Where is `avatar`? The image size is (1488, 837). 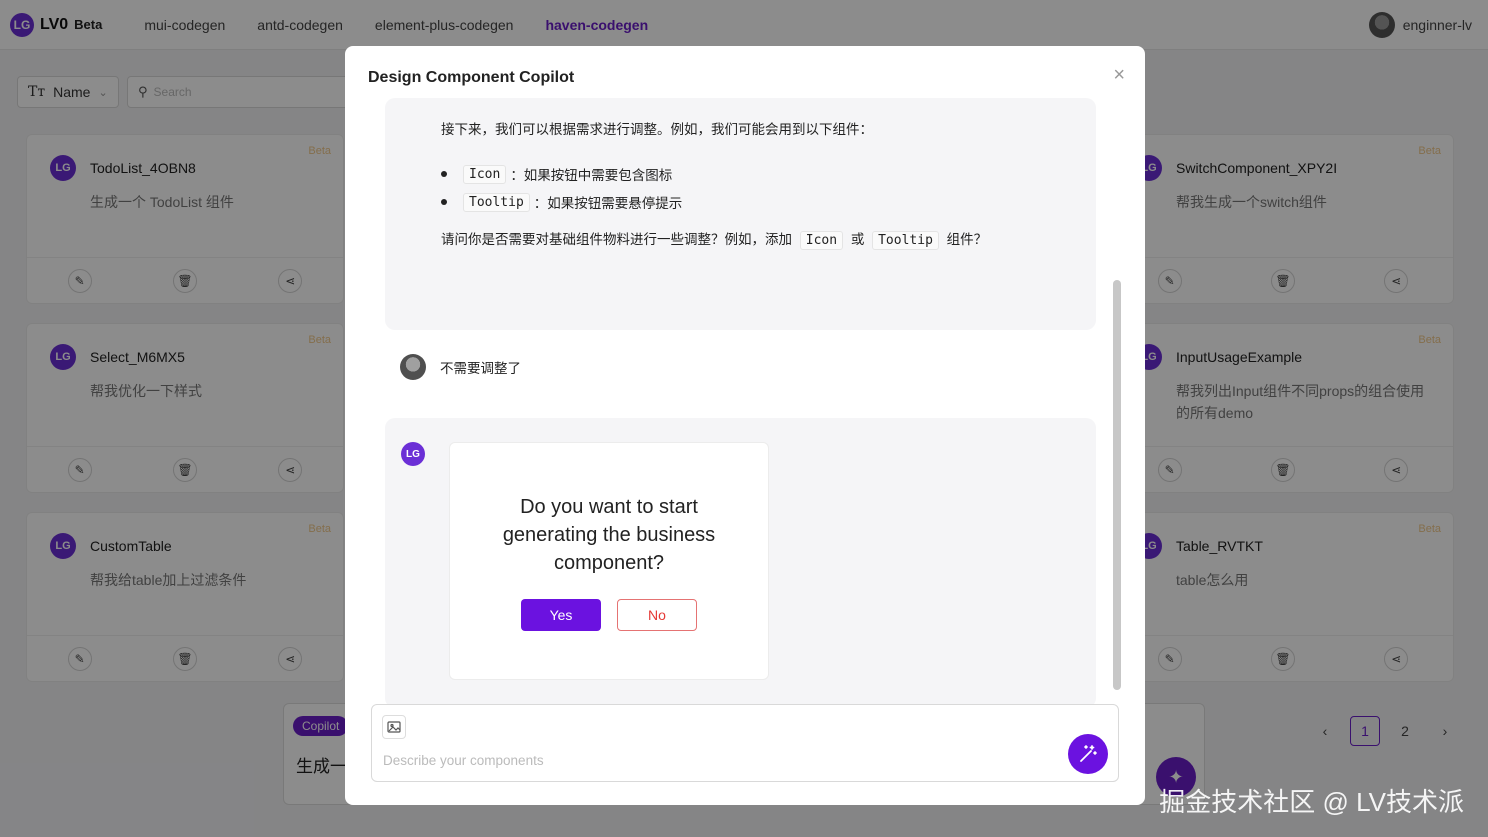 avatar is located at coordinates (413, 367).